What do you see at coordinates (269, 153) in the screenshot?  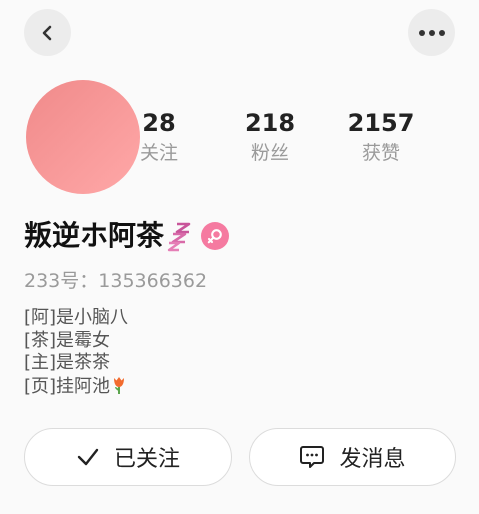 I see `stat-fans-label: 粉丝` at bounding box center [269, 153].